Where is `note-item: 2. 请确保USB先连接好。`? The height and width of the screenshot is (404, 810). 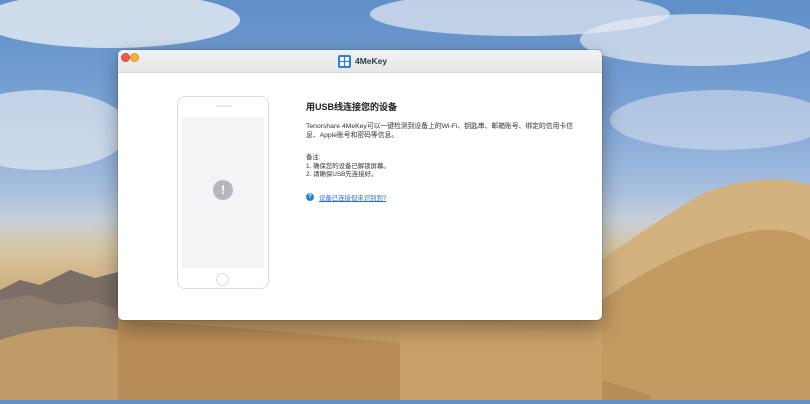 note-item: 2. 请确保USB先连接好。 is located at coordinates (342, 174).